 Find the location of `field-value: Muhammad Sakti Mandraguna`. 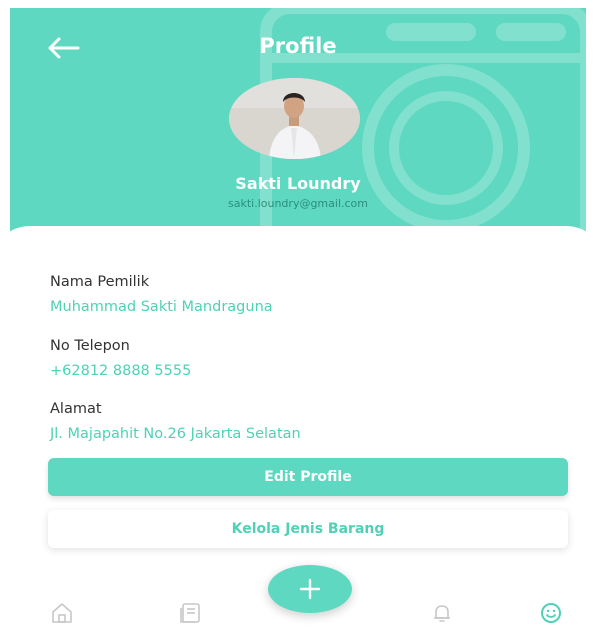

field-value: Muhammad Sakti Mandraguna is located at coordinates (161, 307).